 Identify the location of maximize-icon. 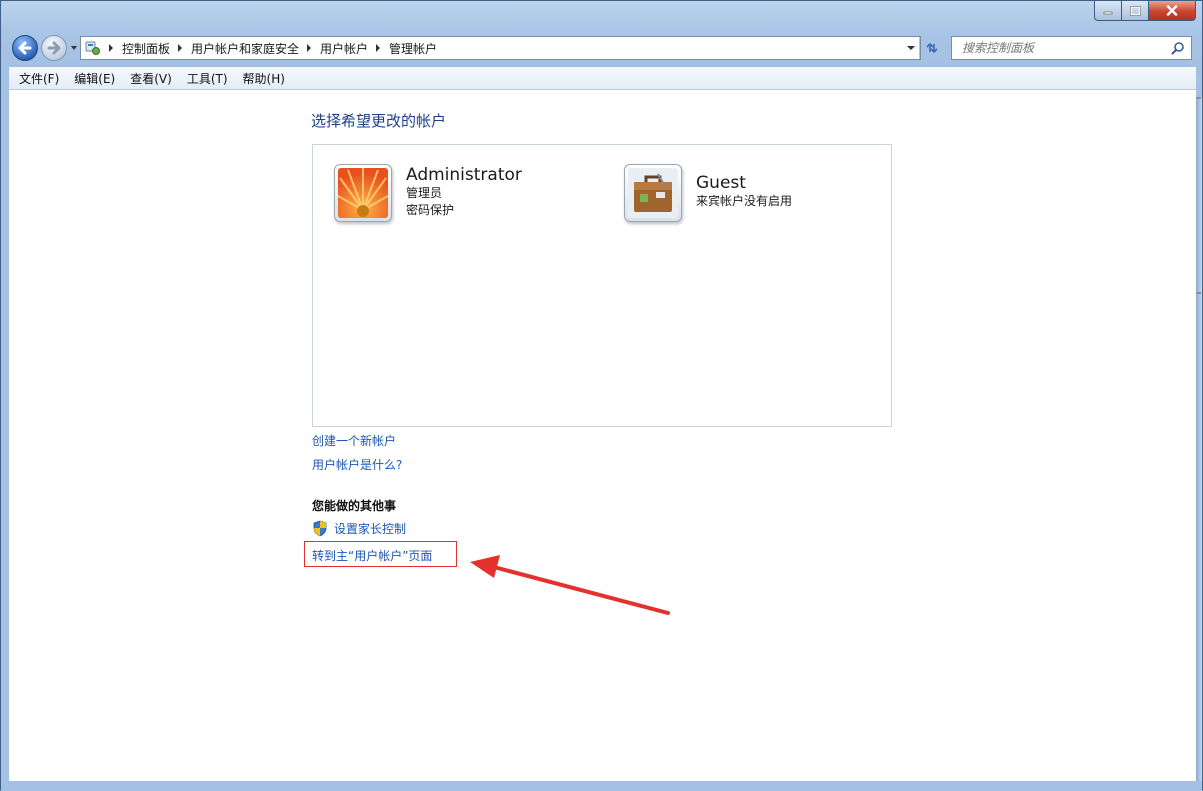
(1135, 10).